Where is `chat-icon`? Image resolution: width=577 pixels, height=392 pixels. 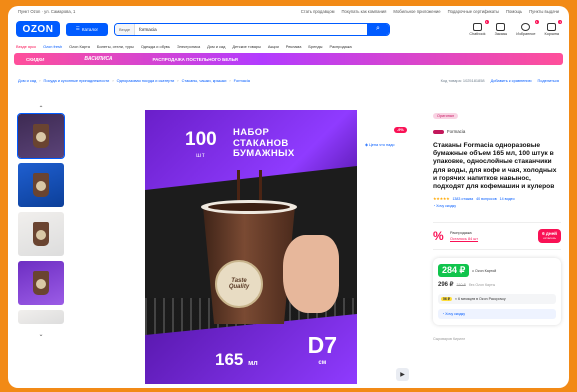 chat-icon is located at coordinates (477, 26).